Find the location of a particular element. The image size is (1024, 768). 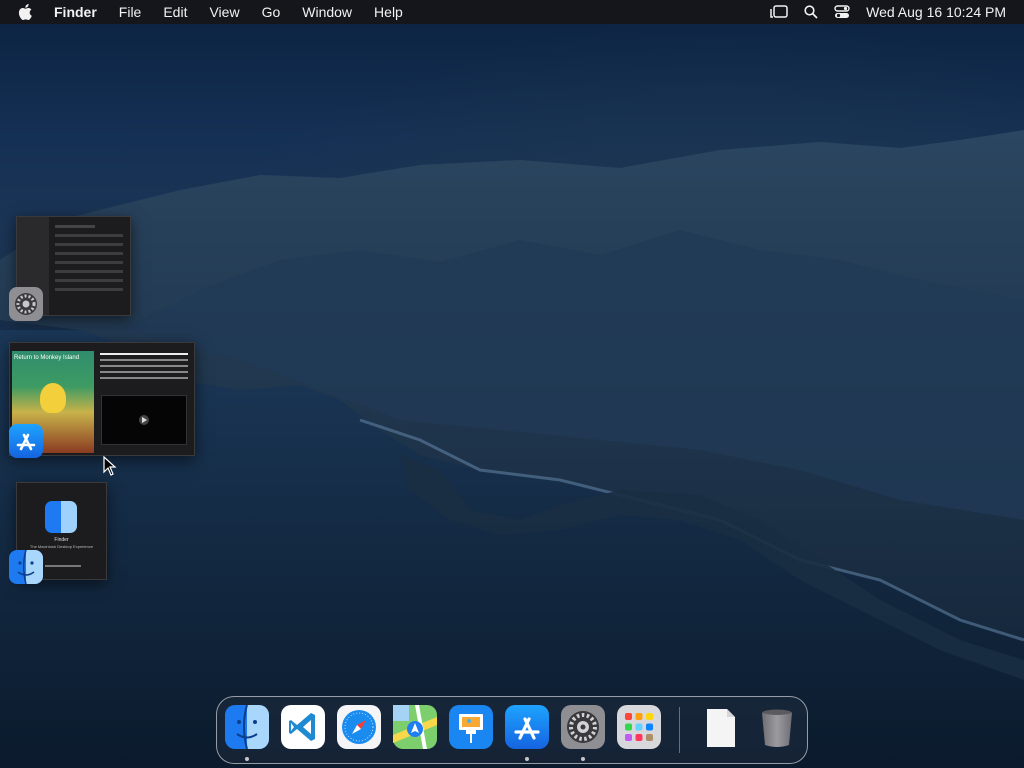

finder-about-logo is located at coordinates (61, 517).